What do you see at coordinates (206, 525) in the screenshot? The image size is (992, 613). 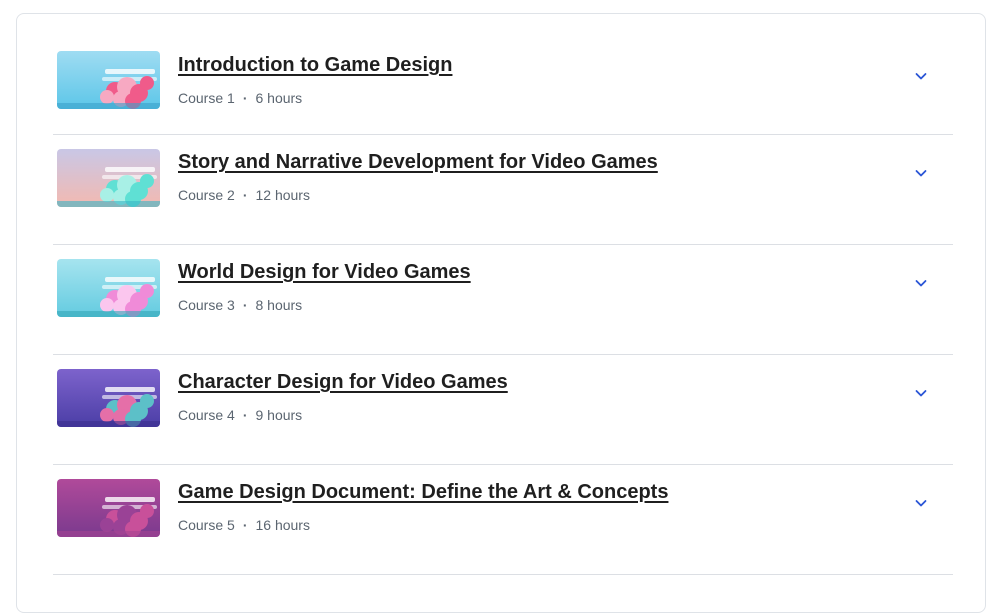 I see `course-number: Course 5` at bounding box center [206, 525].